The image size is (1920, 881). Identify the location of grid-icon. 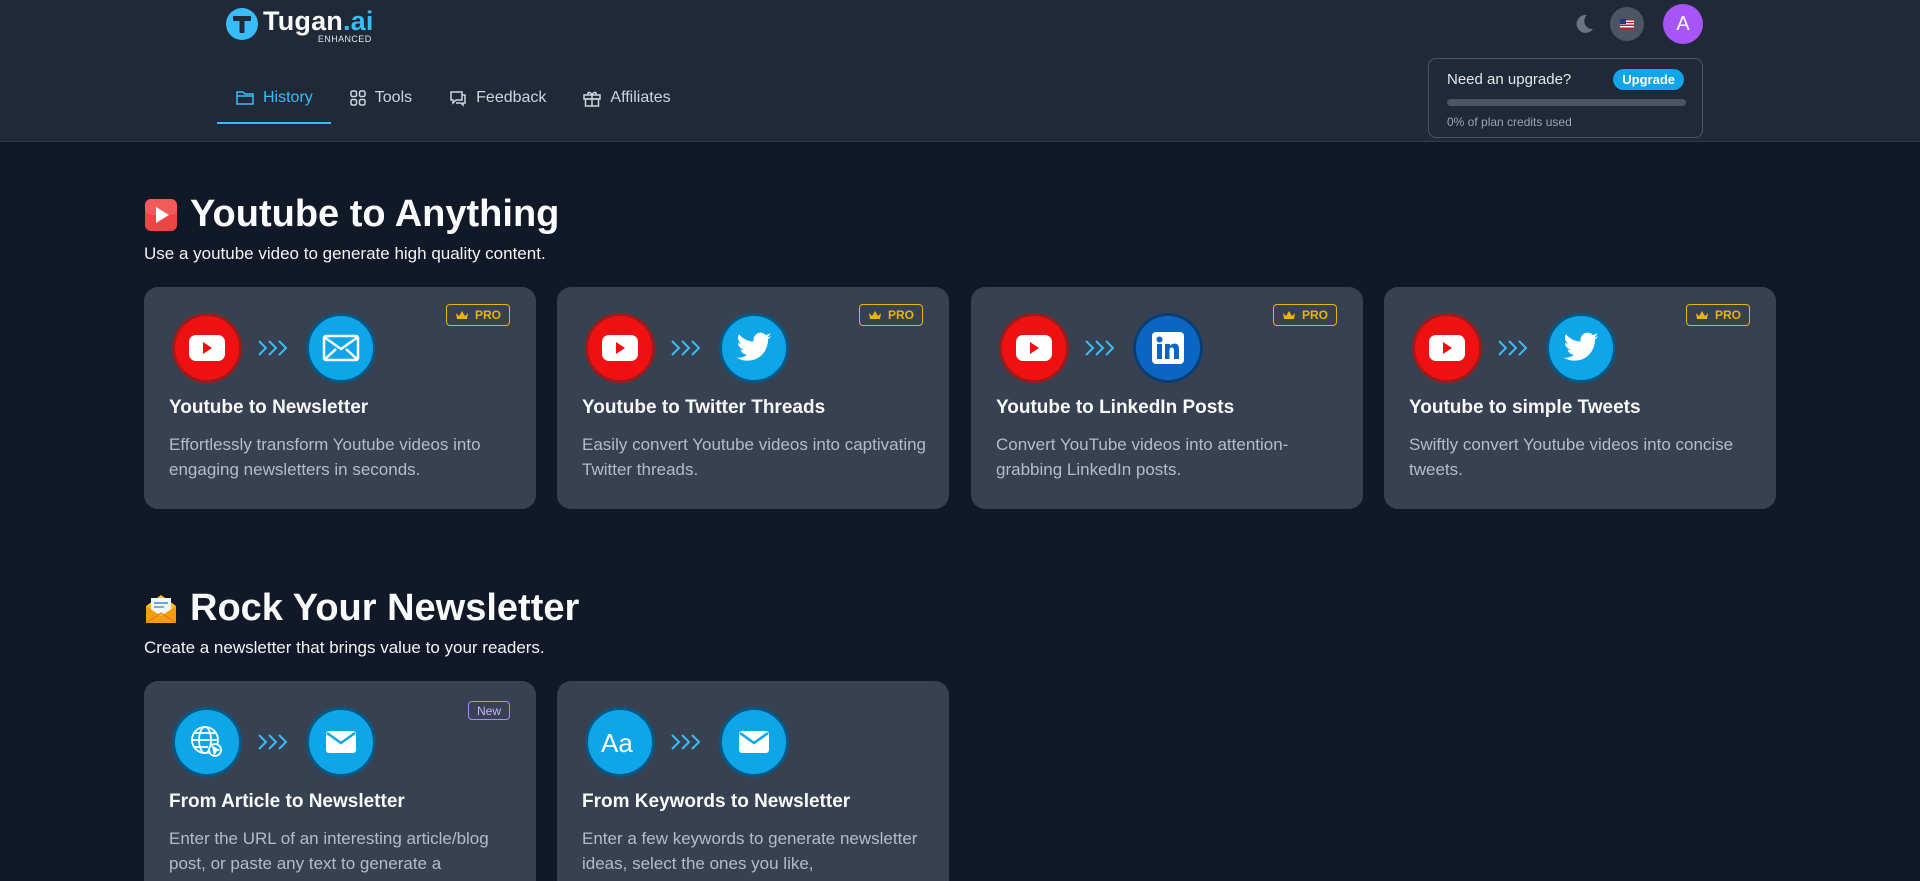
(358, 98).